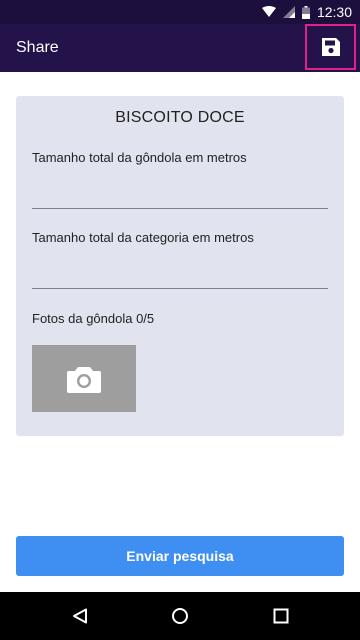 This screenshot has height=640, width=360. I want to click on camera-icon, so click(84, 379).